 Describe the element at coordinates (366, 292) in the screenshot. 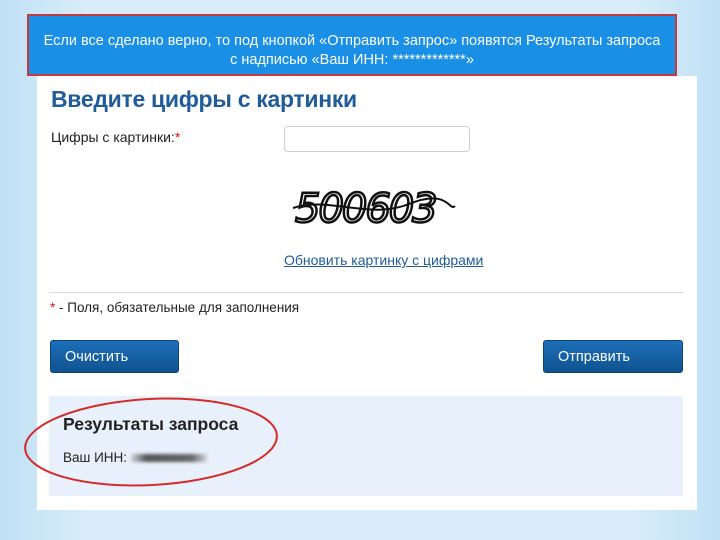

I see `divider` at that location.